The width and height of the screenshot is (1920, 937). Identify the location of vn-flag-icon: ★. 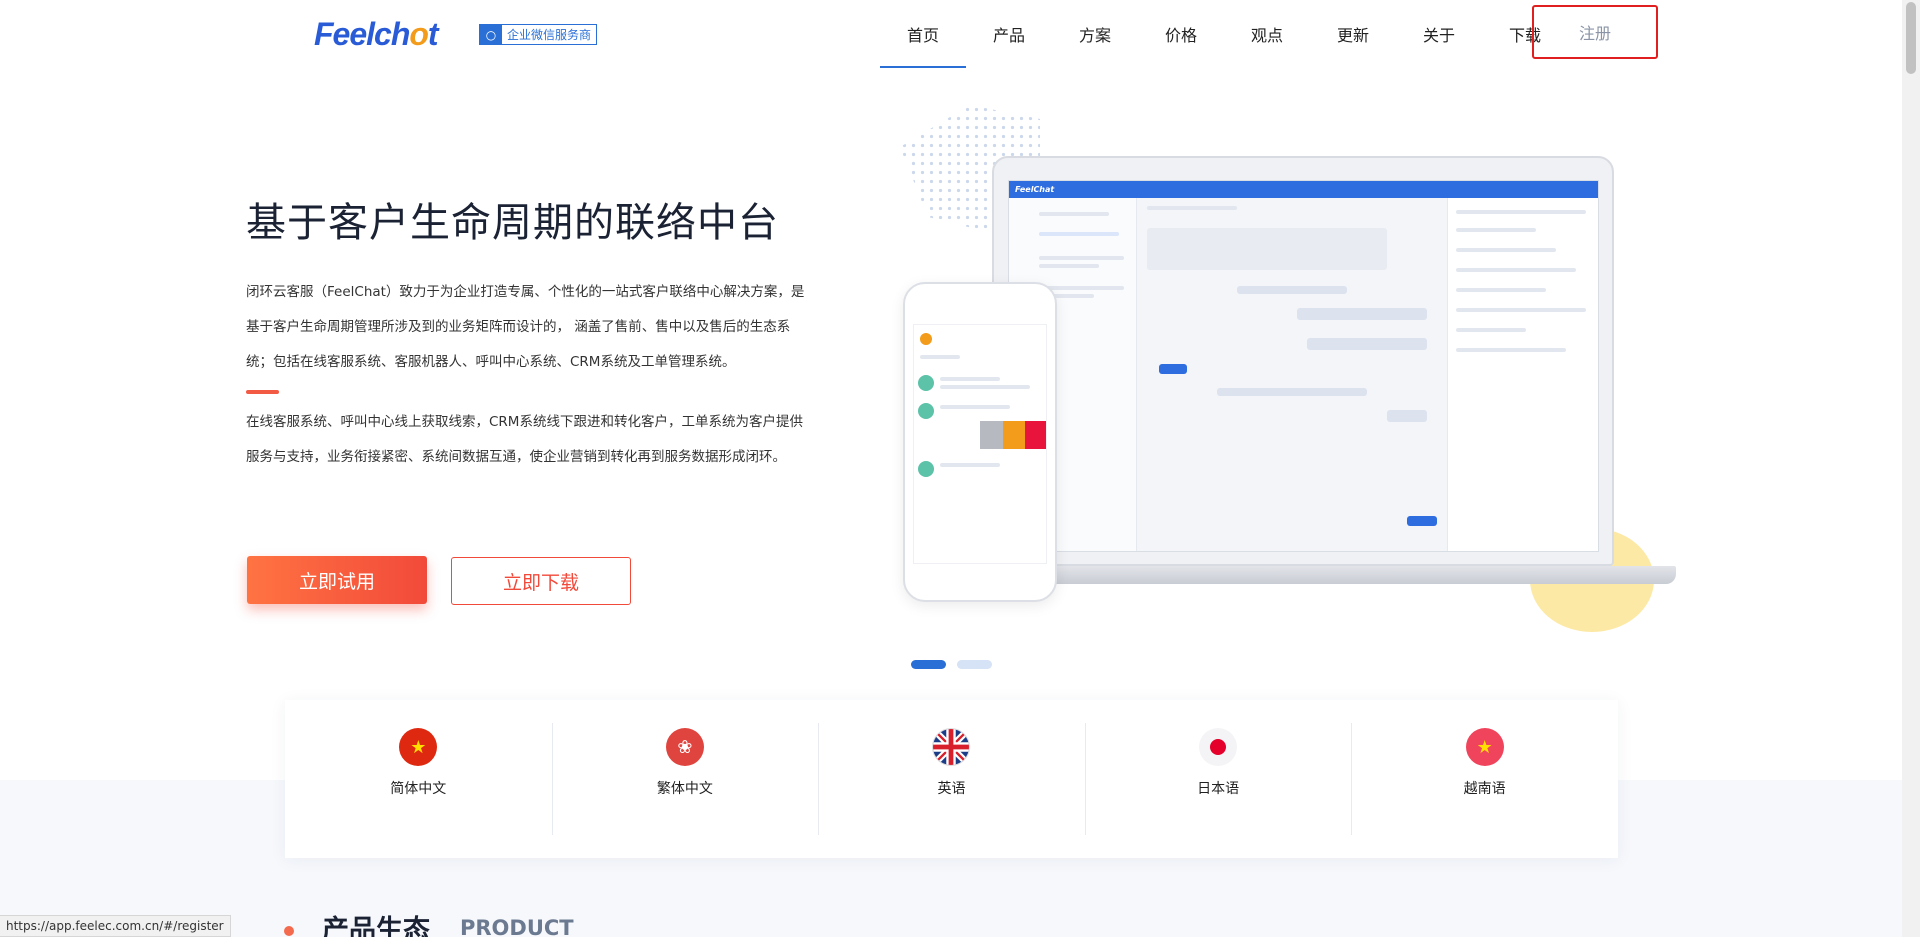
(1484, 747).